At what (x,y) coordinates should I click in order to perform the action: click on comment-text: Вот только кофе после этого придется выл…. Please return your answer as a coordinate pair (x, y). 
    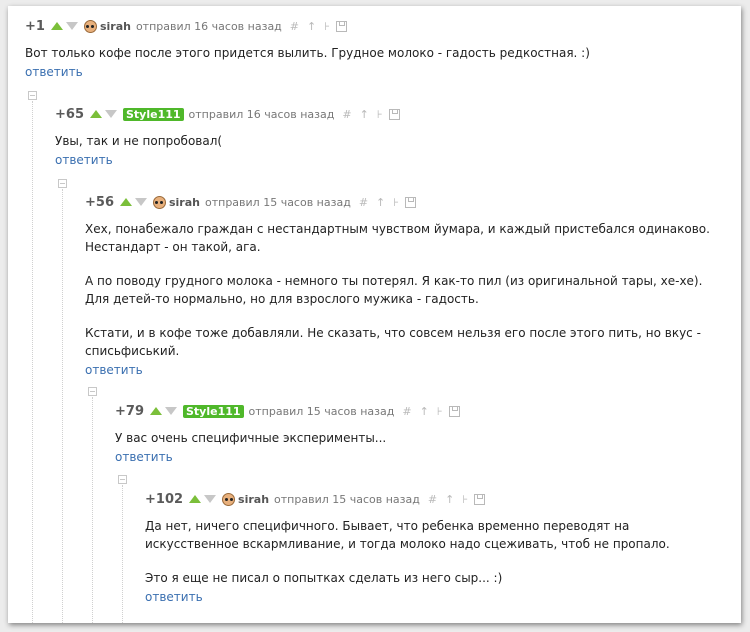
    Looking at the image, I should click on (307, 53).